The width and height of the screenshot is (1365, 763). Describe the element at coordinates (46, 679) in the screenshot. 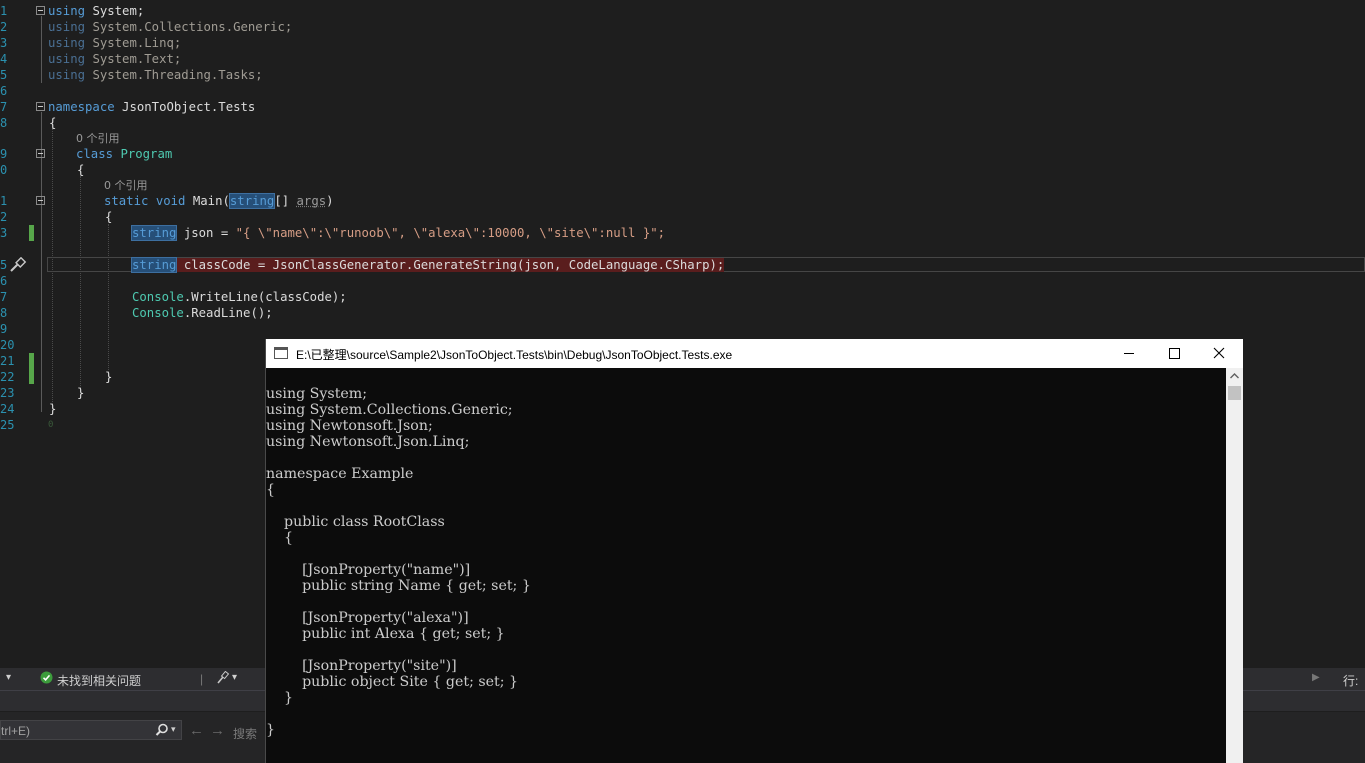

I see `check-circle-icon` at that location.